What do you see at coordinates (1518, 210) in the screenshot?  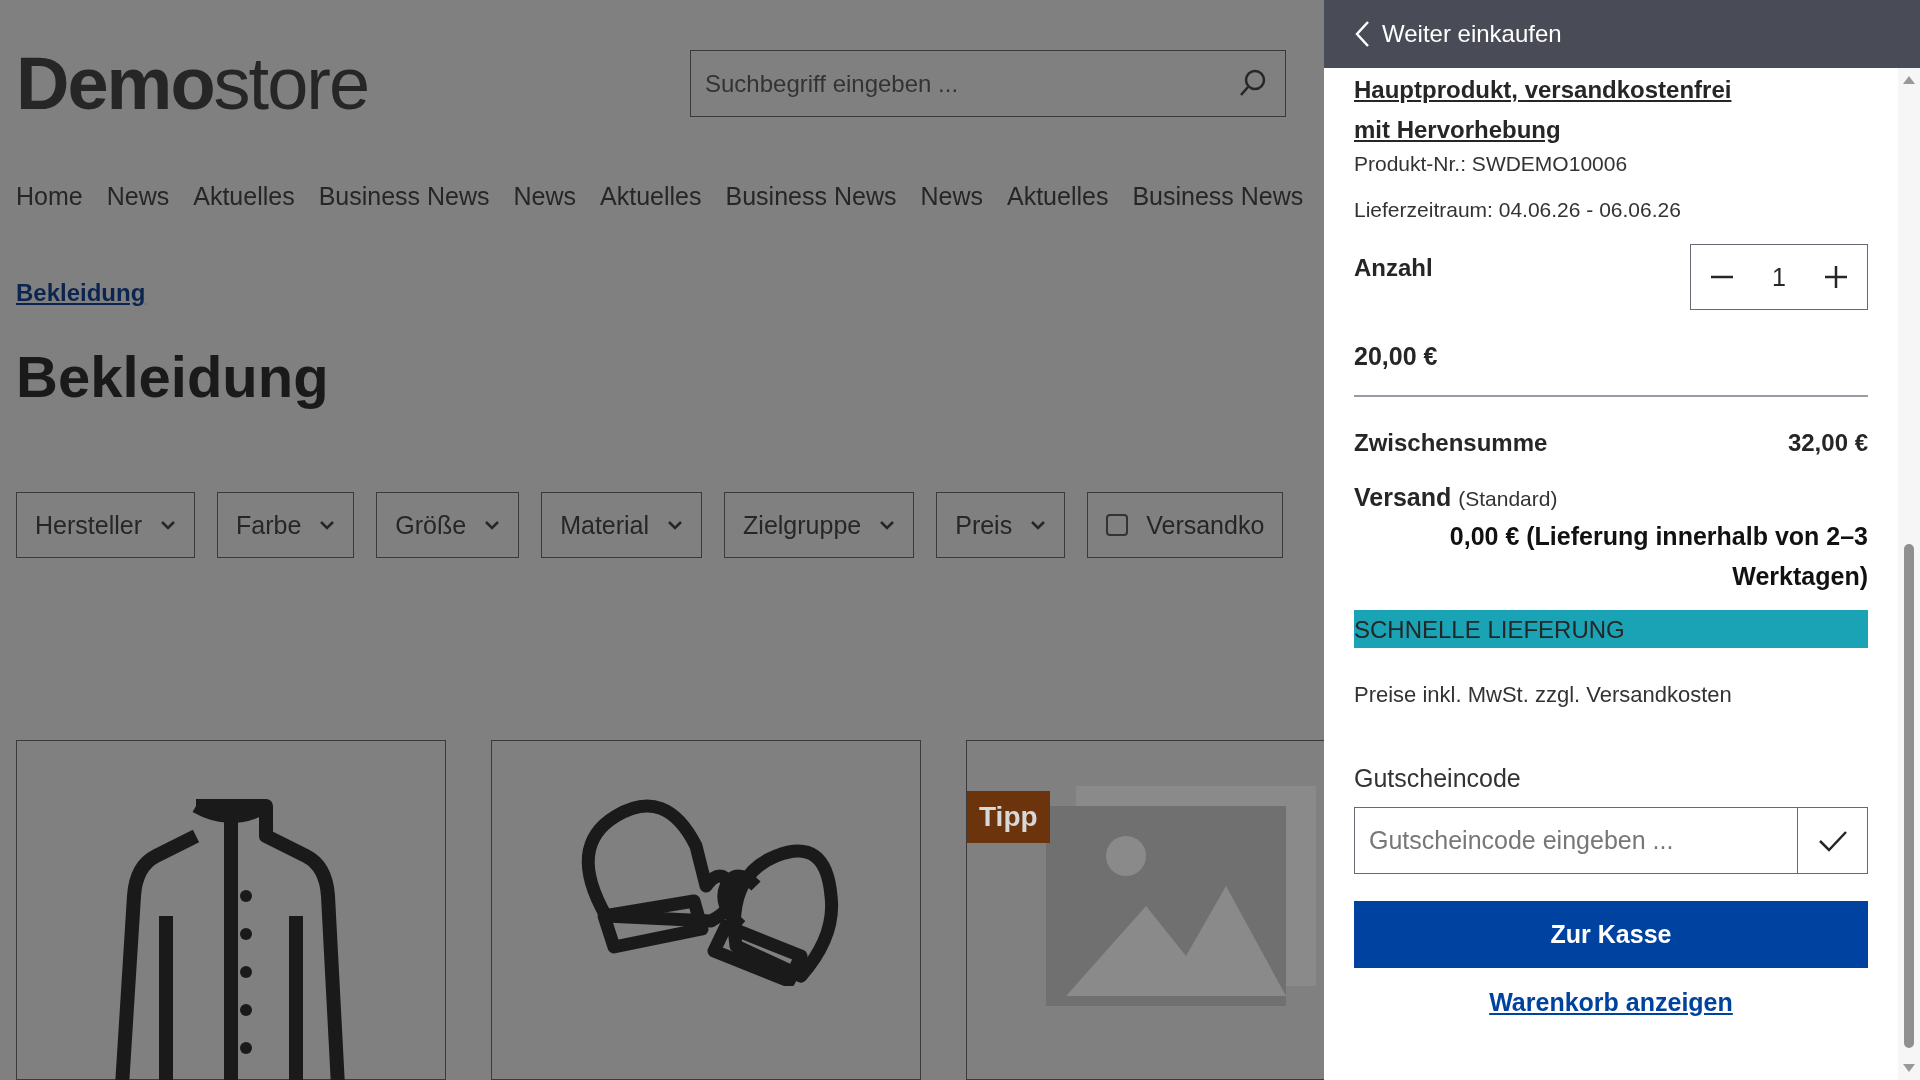 I see `delivery-period: Lieferzeitraum: 04.06.26 - 06.06.26` at bounding box center [1518, 210].